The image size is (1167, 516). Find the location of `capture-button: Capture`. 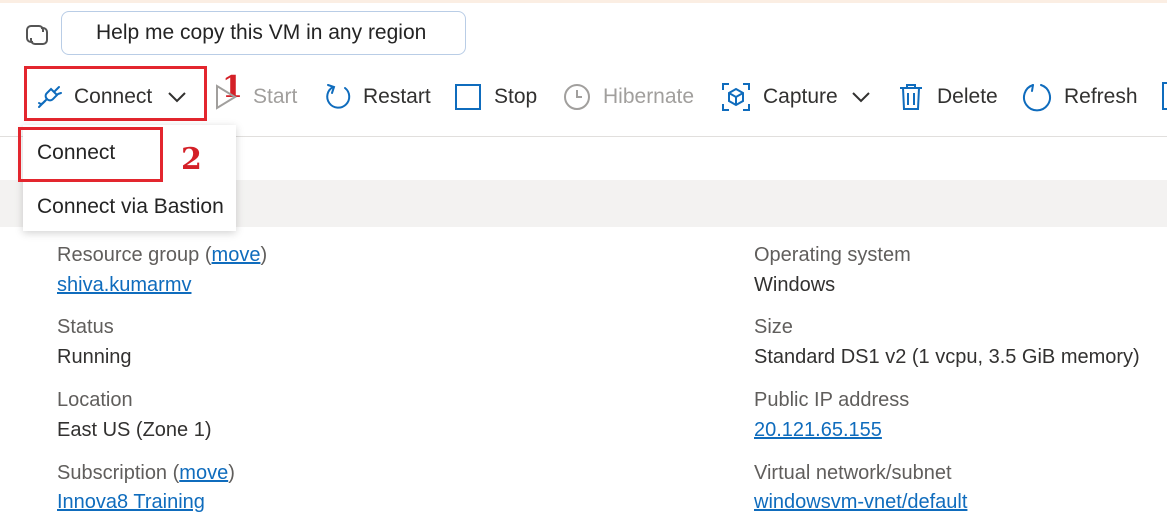

capture-button: Capture is located at coordinates (797, 97).